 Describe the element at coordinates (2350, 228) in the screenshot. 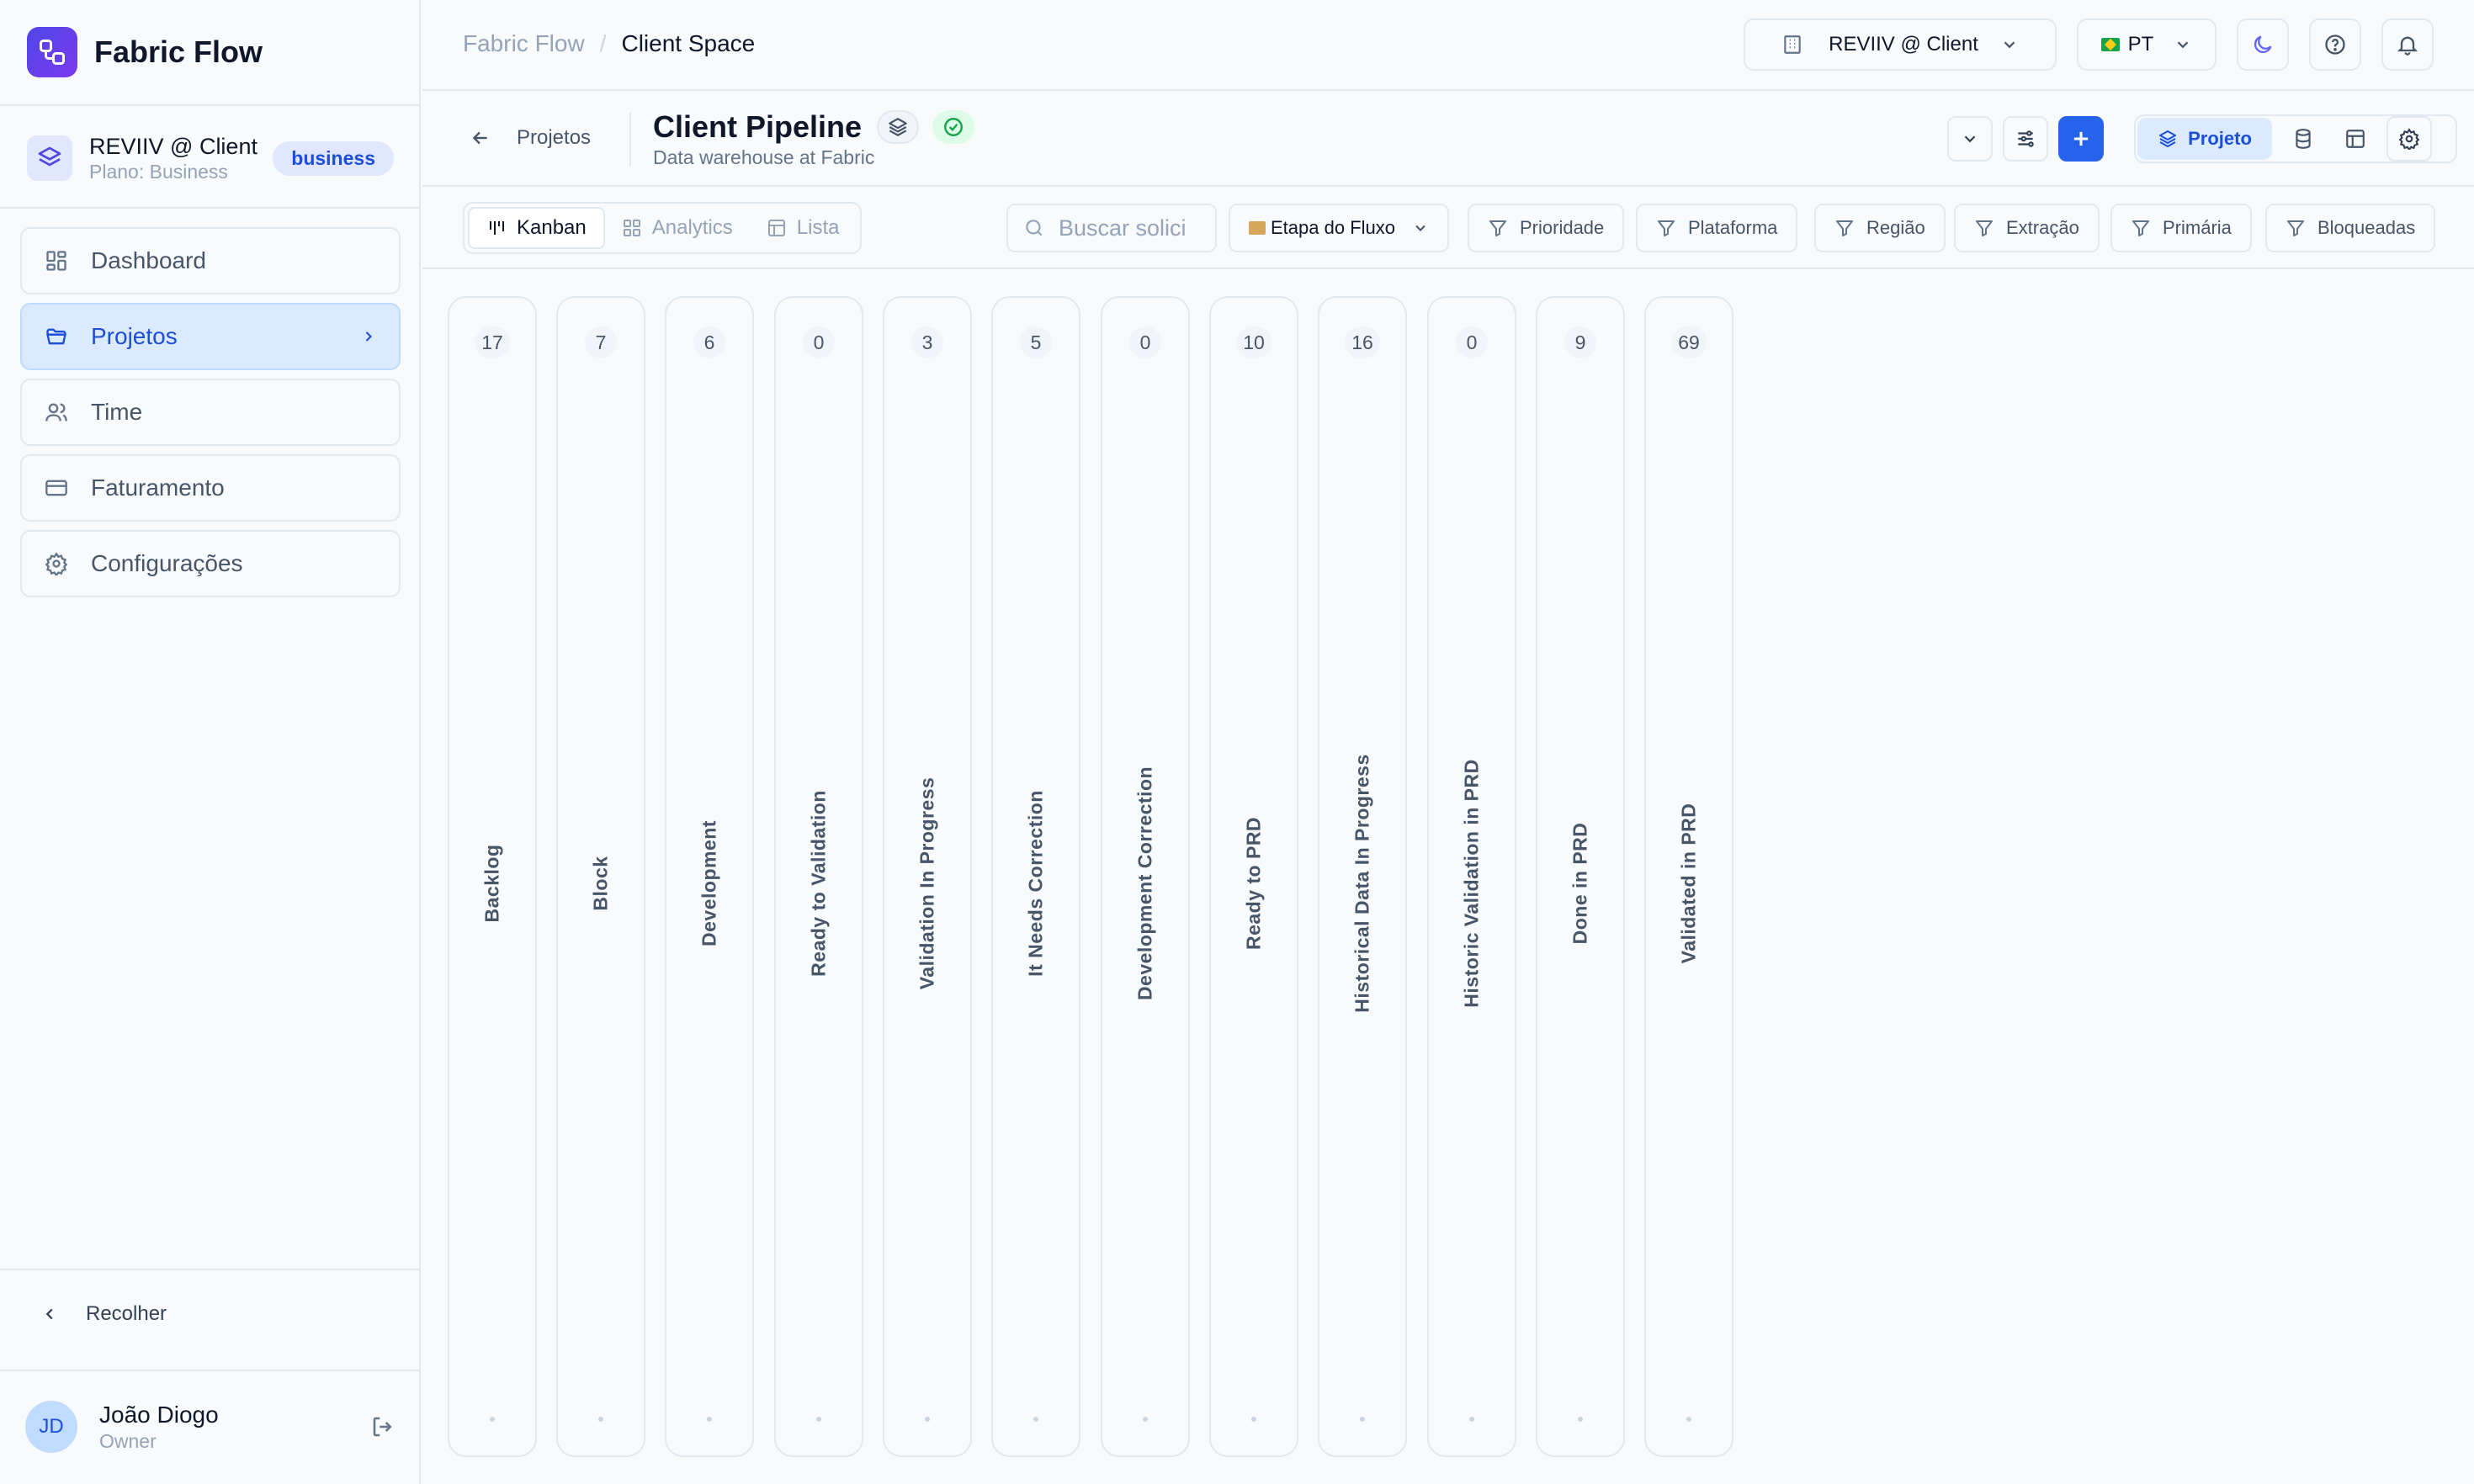

I see `filter-bloqueadas-button: Bloqueadas` at that location.